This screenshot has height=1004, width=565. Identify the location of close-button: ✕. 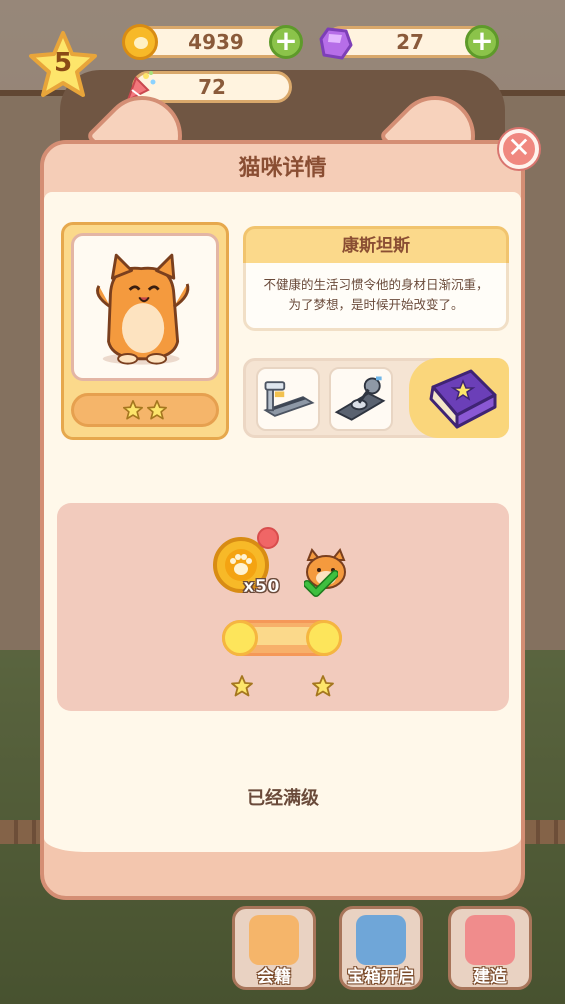
(519, 149).